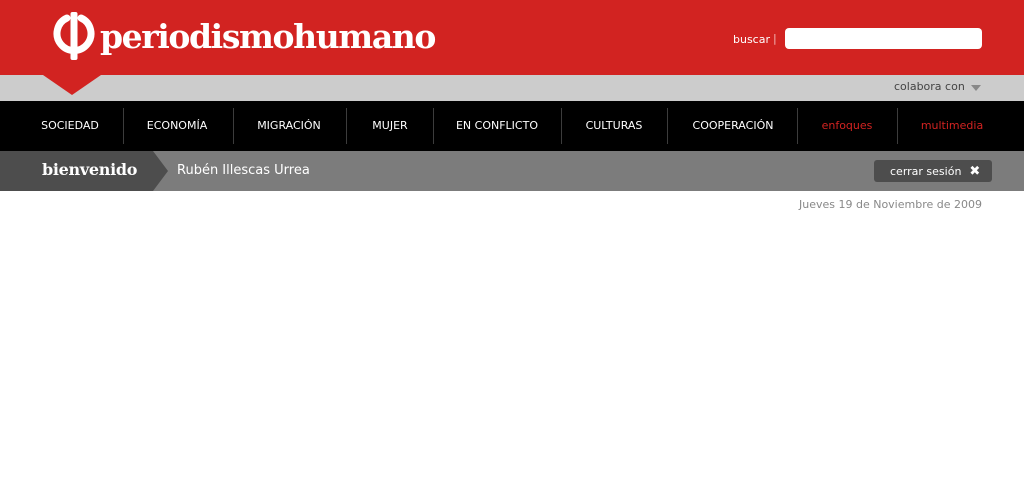 The image size is (1024, 500). I want to click on chevron-down-icon, so click(975, 87).